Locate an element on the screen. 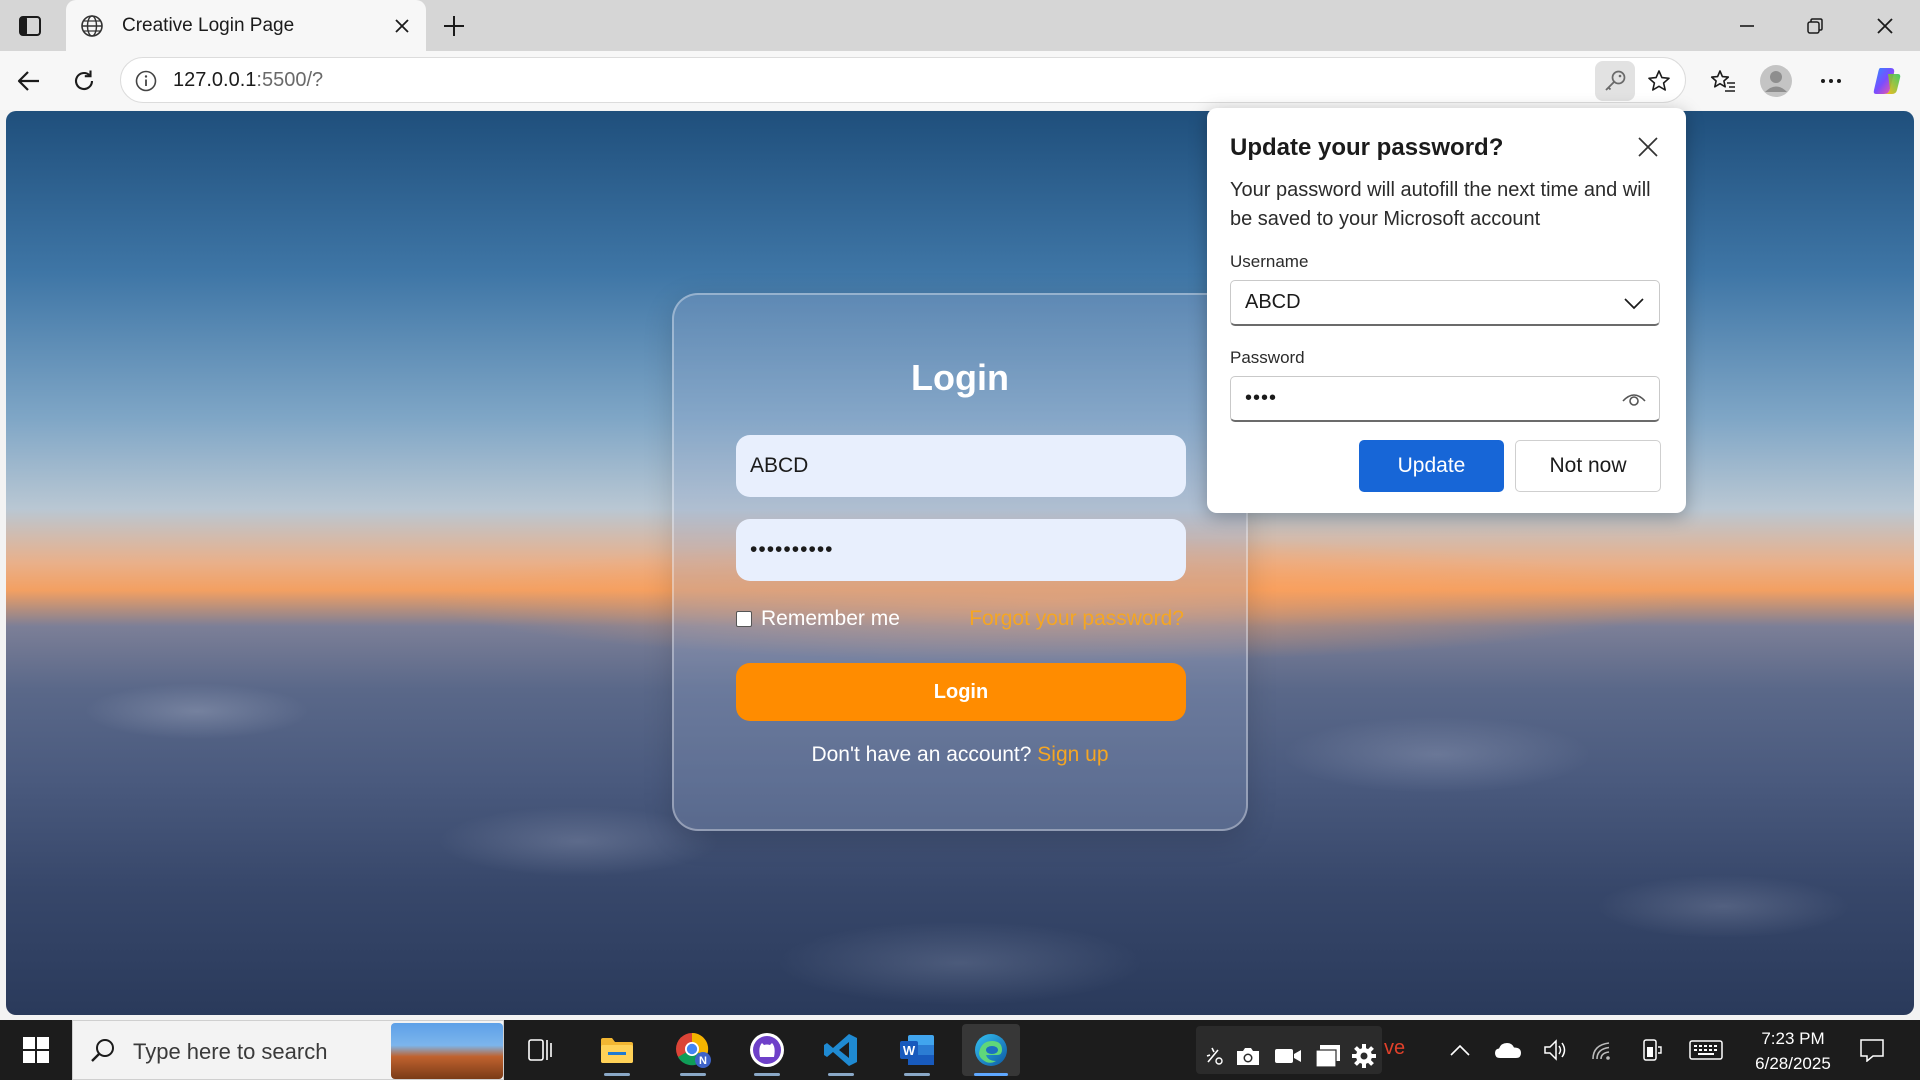 This screenshot has width=1920, height=1080. github-icon is located at coordinates (767, 1050).